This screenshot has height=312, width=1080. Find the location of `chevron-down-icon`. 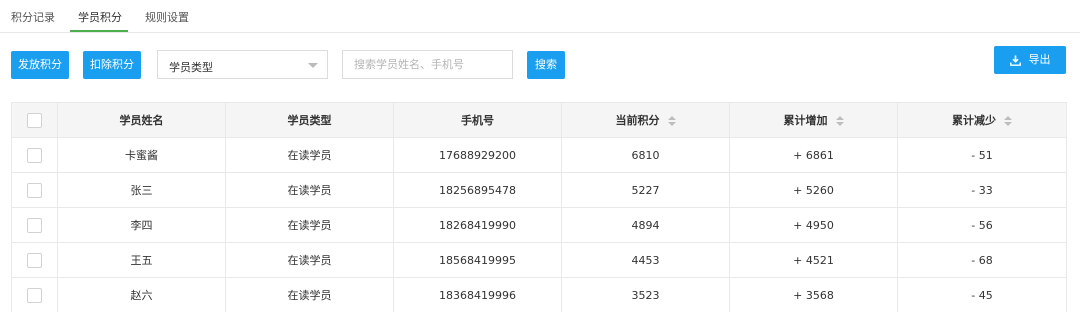

chevron-down-icon is located at coordinates (313, 65).